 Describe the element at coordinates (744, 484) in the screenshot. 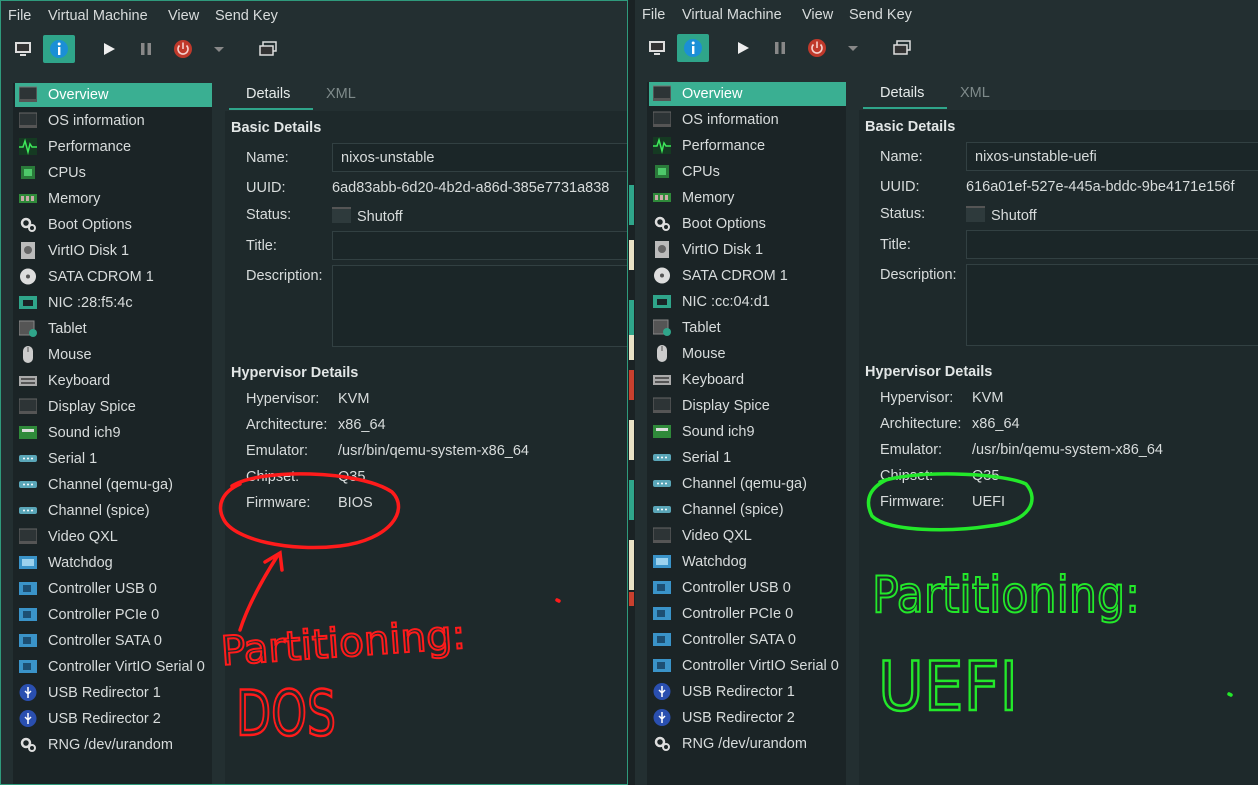

I see `sidebar-item-label: Channel (qemu-ga)` at that location.